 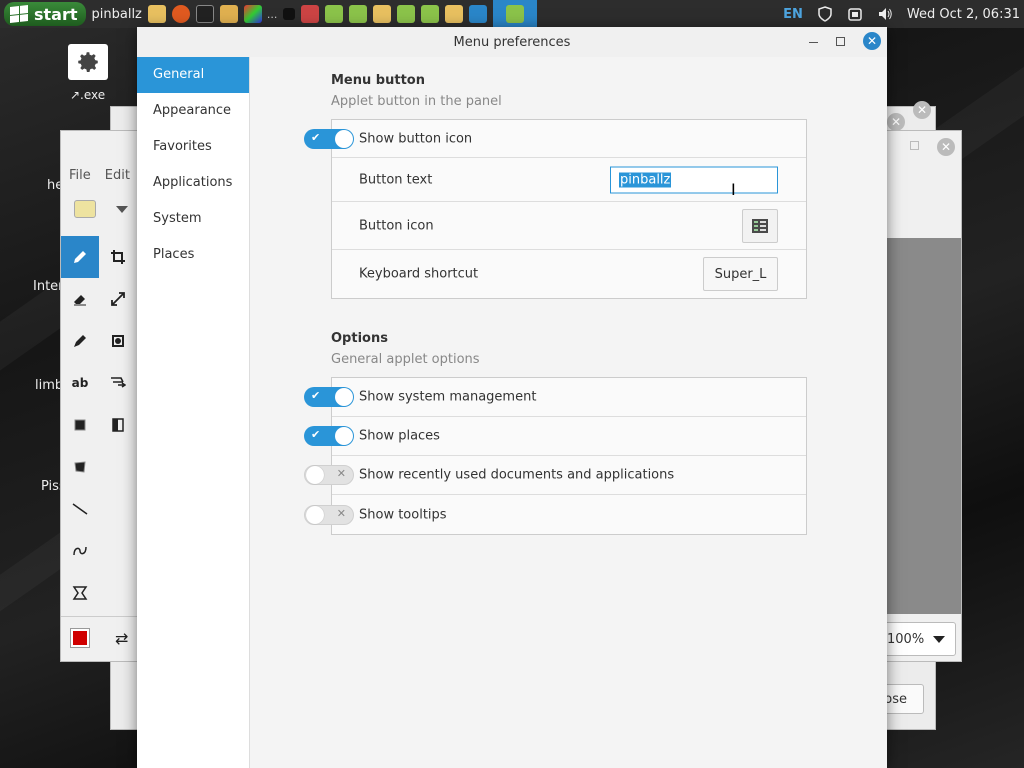 I want to click on sidebar-item-favorites: Favorites, so click(x=193, y=147).